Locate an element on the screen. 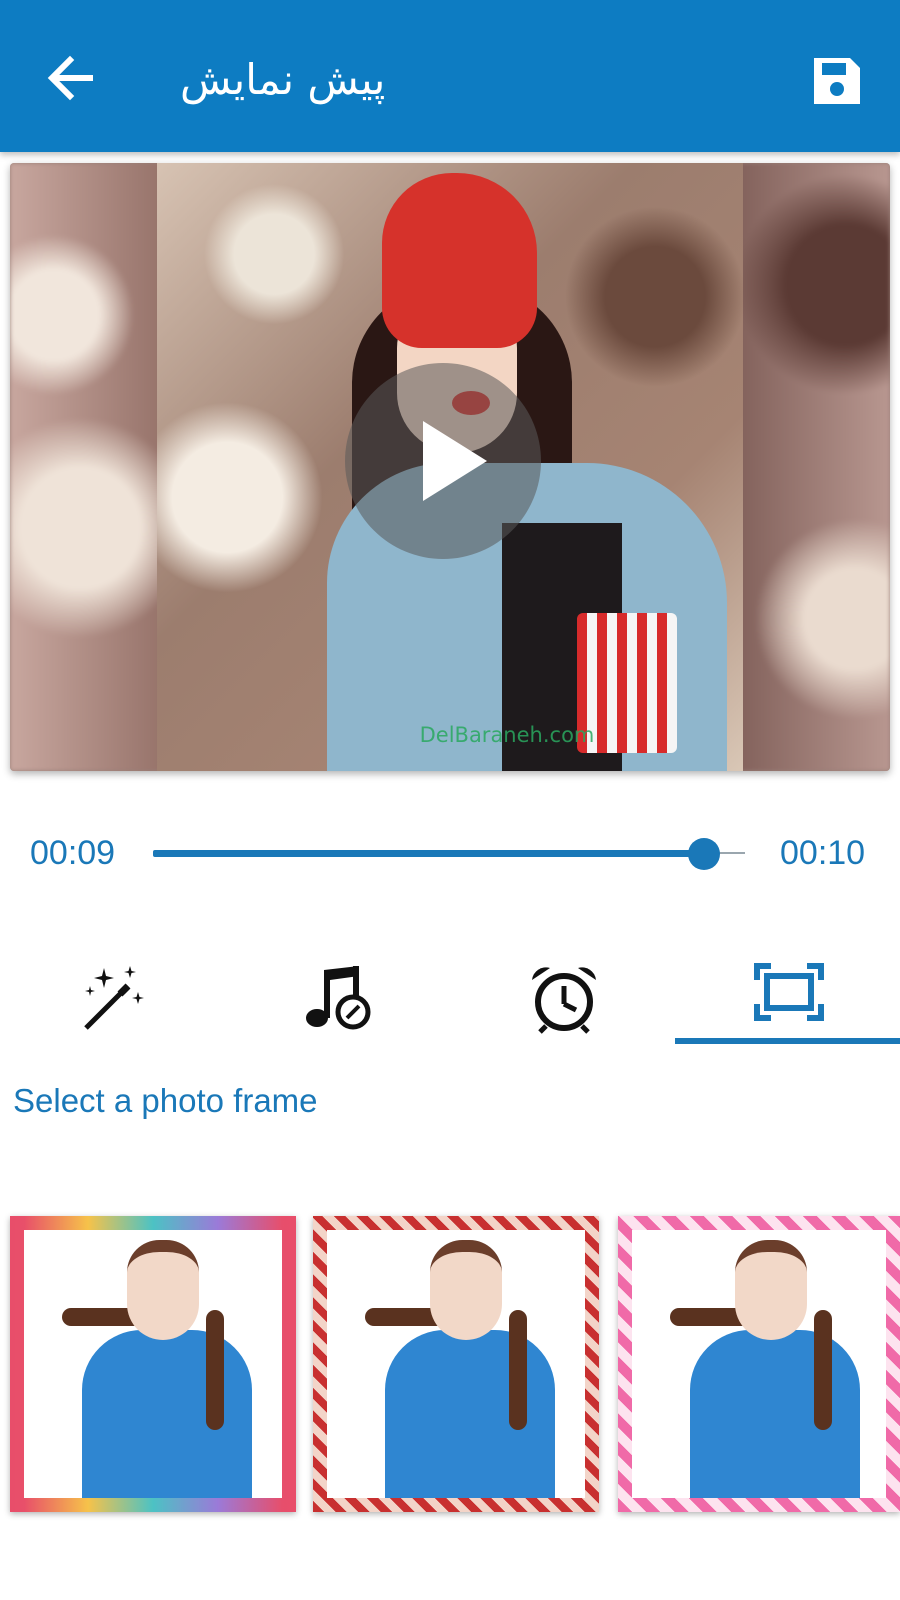 Image resolution: width=900 pixels, height=1600 pixels. tab-duration is located at coordinates (562, 997).